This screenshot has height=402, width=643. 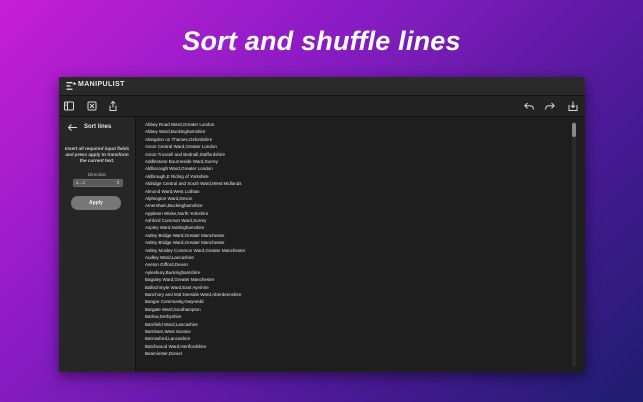 What do you see at coordinates (181, 147) in the screenshot?
I see `text-line: Acton Central Ward,Greater London` at bounding box center [181, 147].